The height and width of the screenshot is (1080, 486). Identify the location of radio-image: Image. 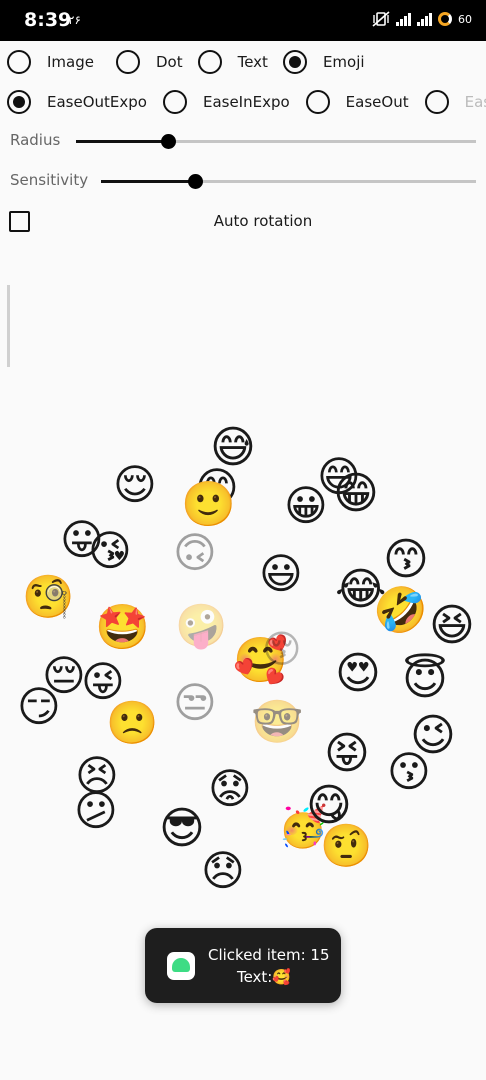
(58, 62).